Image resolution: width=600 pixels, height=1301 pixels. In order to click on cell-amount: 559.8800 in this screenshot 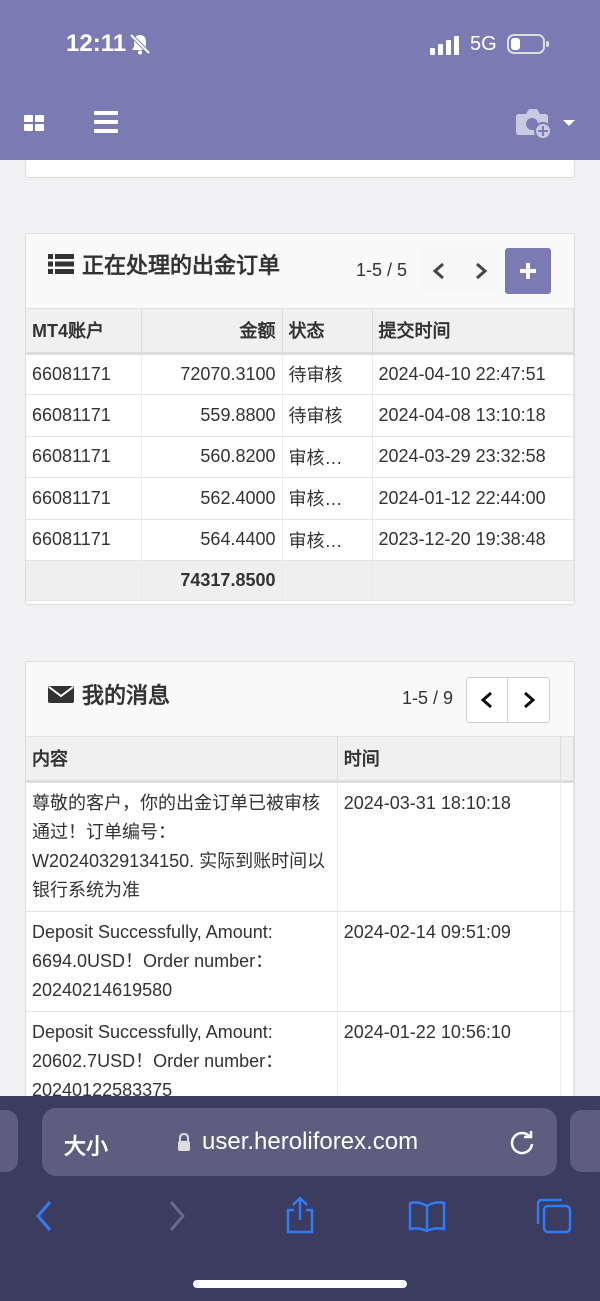, I will do `click(212, 415)`.